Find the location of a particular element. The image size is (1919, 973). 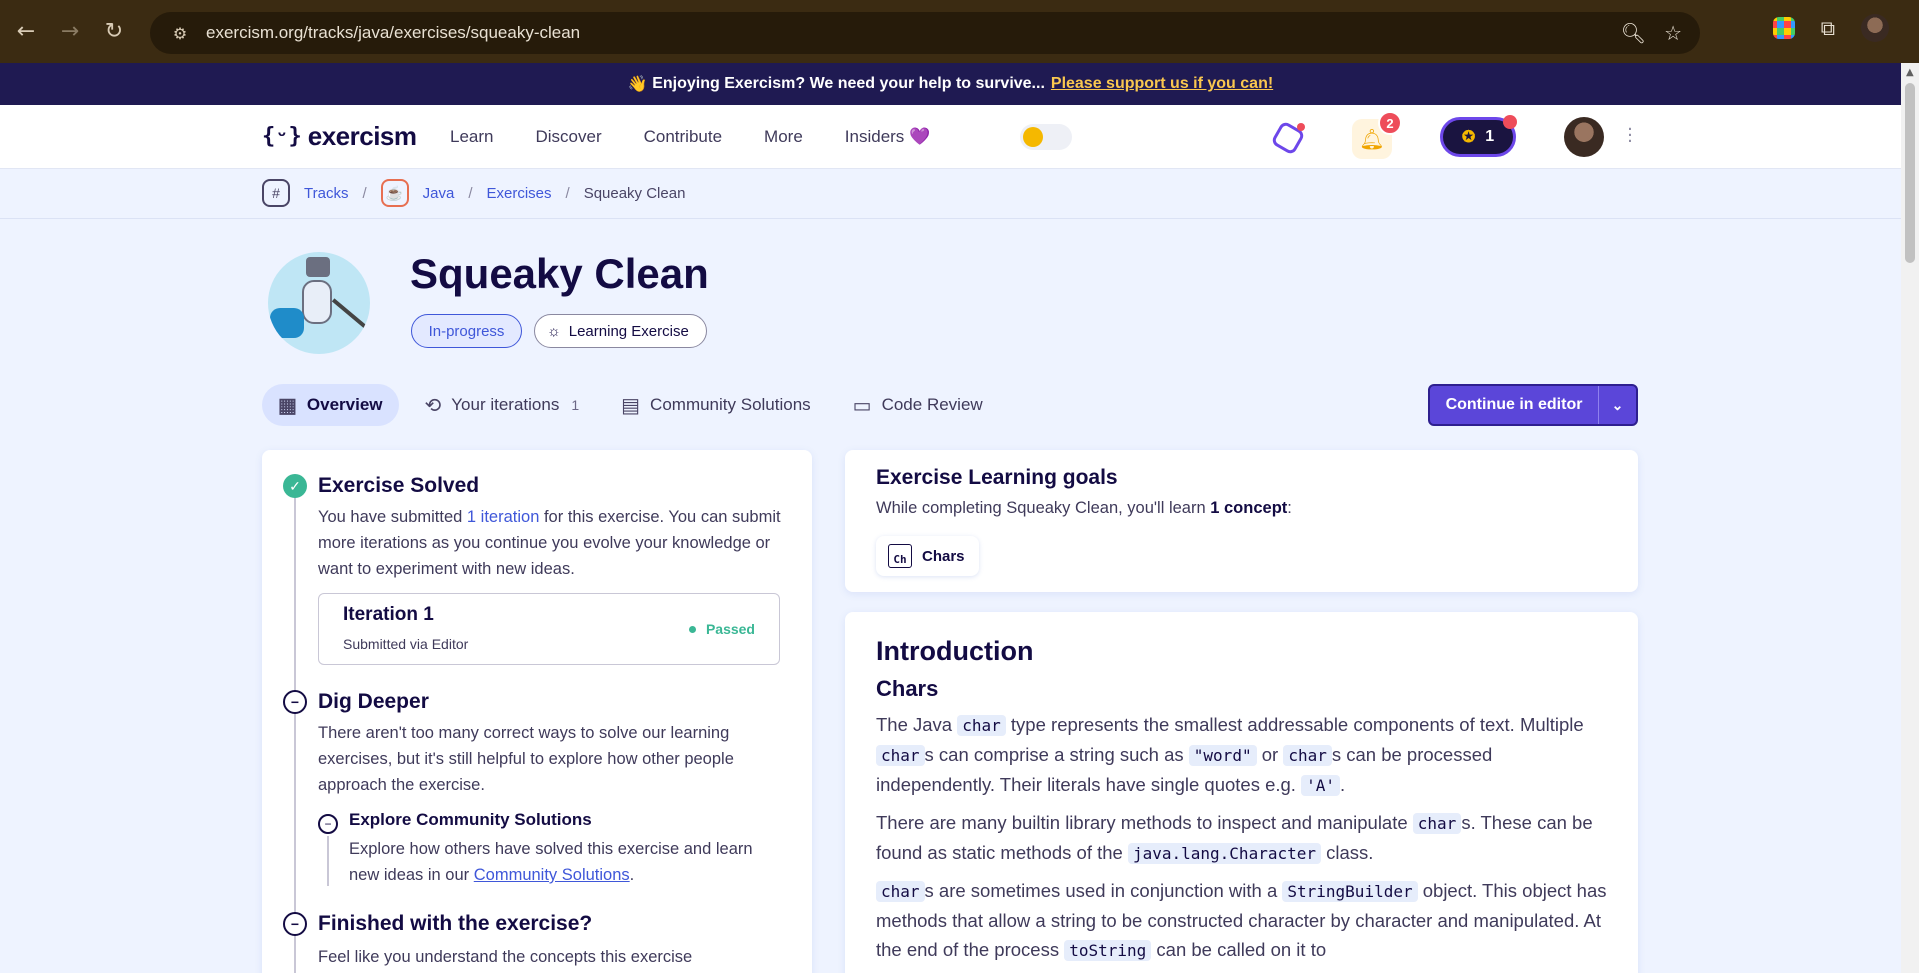

browser-profile-avatar is located at coordinates (1875, 28).